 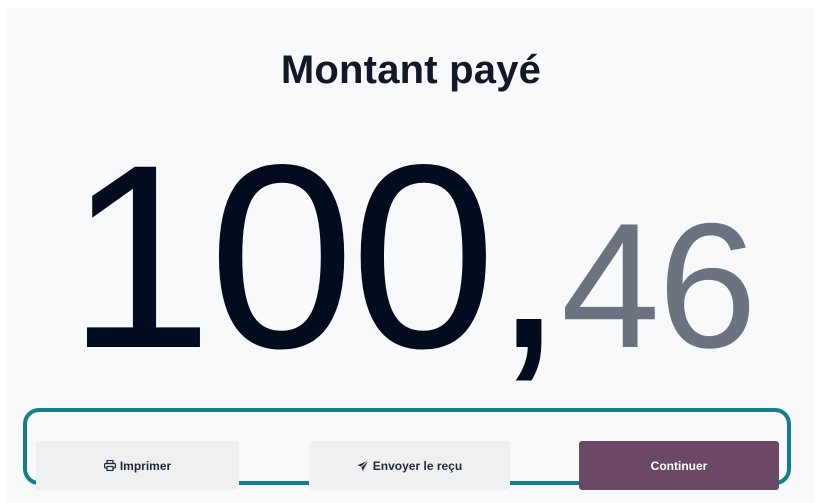 I want to click on continue-button-label: Continuer, so click(x=679, y=465).